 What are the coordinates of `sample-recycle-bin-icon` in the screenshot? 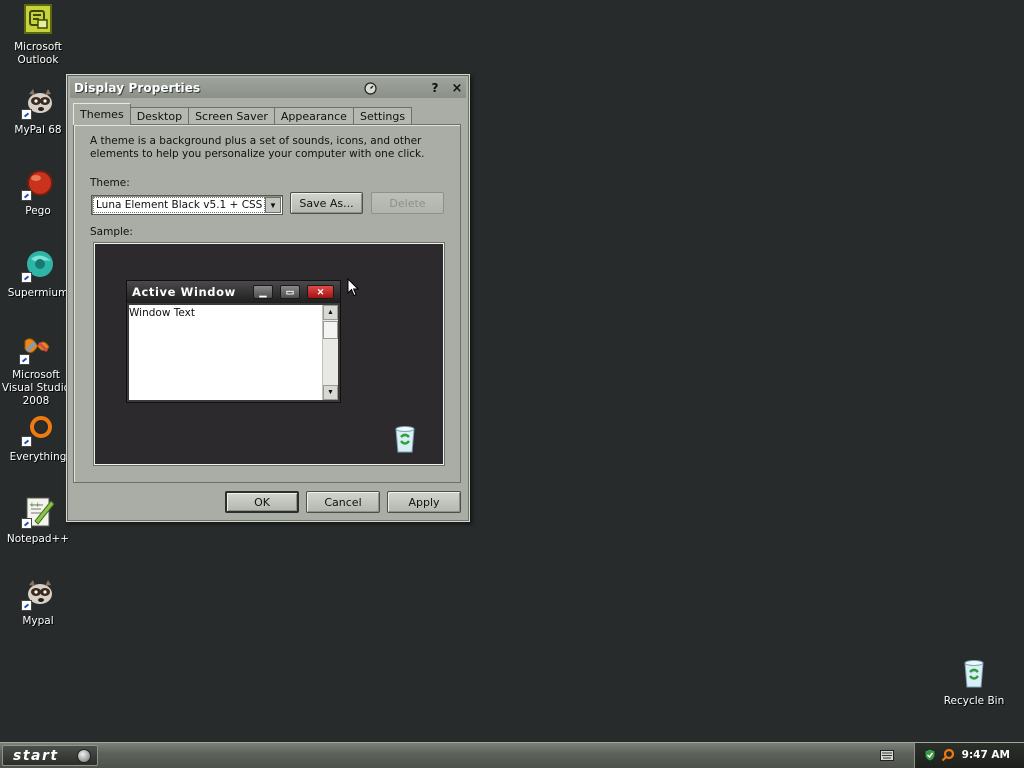 It's located at (405, 439).